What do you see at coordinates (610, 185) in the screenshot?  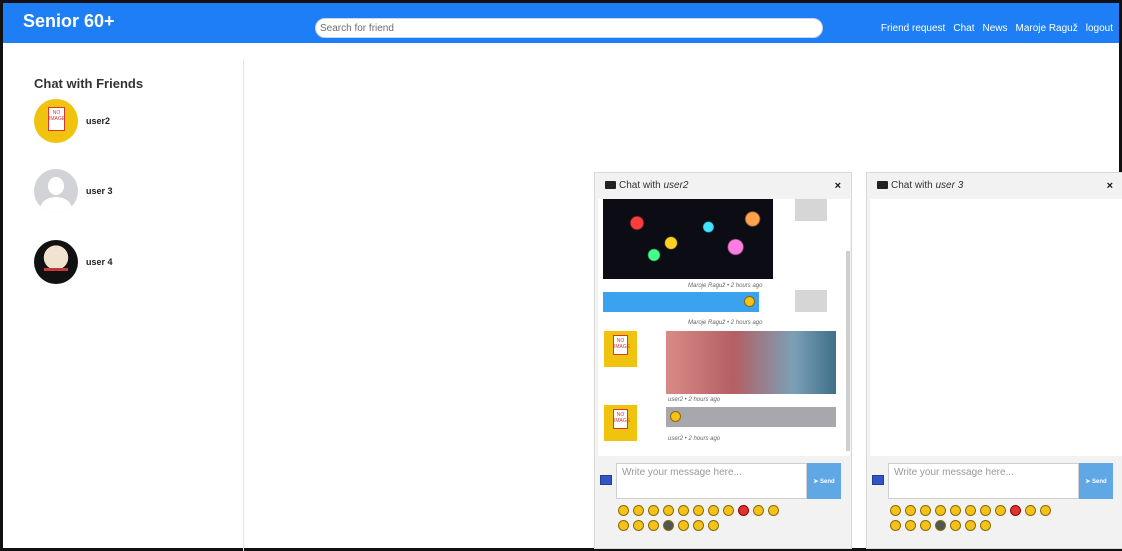 I see `chat-icon` at bounding box center [610, 185].